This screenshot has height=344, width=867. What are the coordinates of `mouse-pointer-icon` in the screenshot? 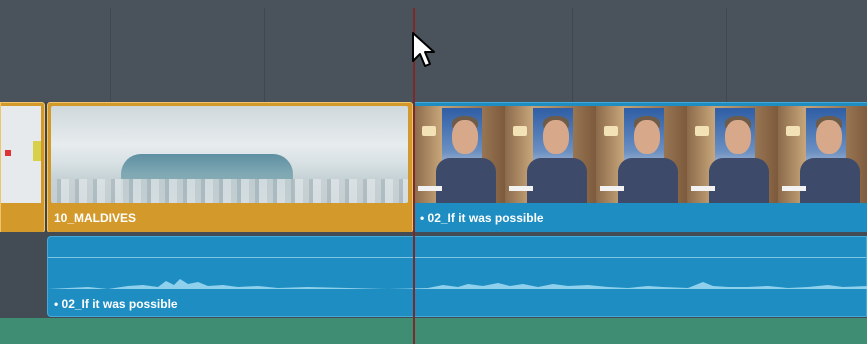 It's located at (423, 49).